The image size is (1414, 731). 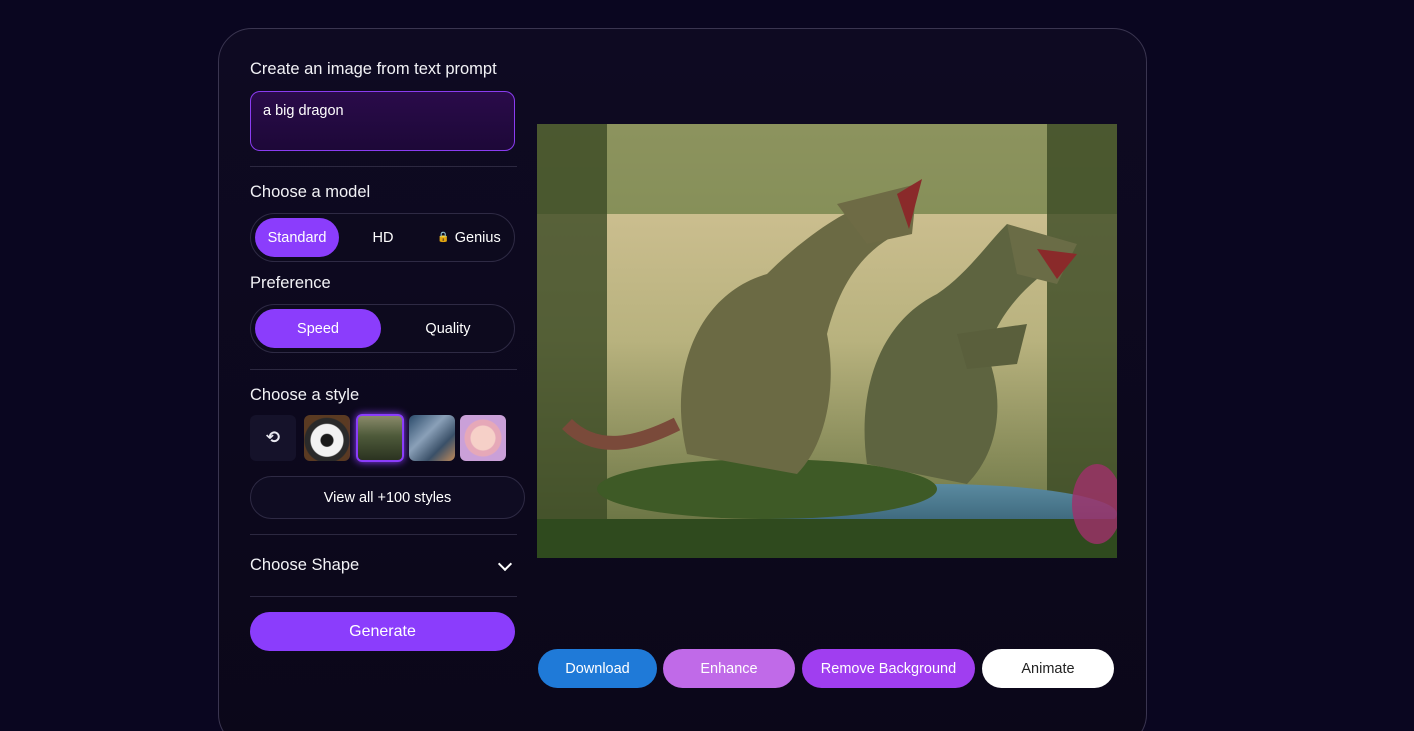 I want to click on prompt-title: Create an image from text prompt, so click(x=373, y=69).